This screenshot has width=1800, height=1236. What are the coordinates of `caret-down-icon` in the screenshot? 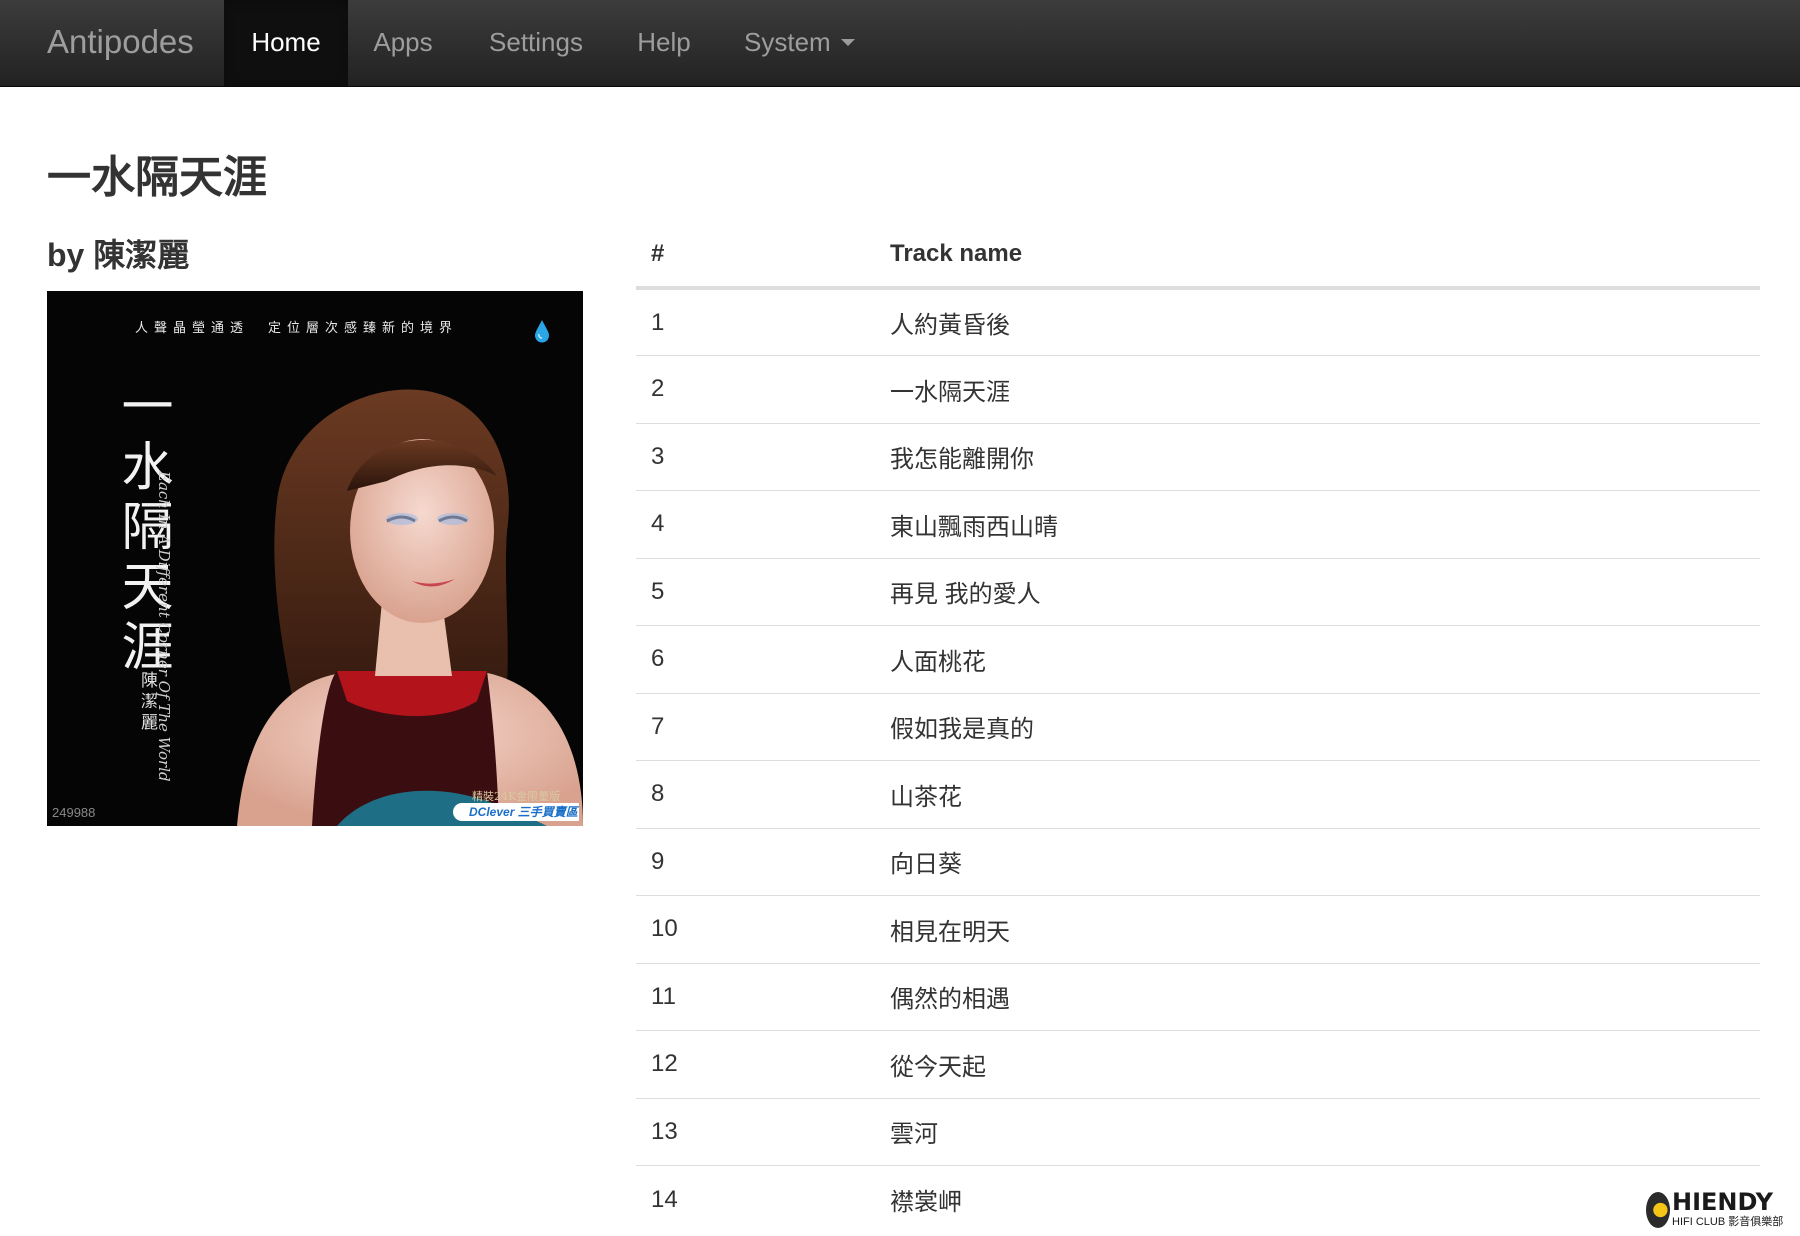 It's located at (847, 42).